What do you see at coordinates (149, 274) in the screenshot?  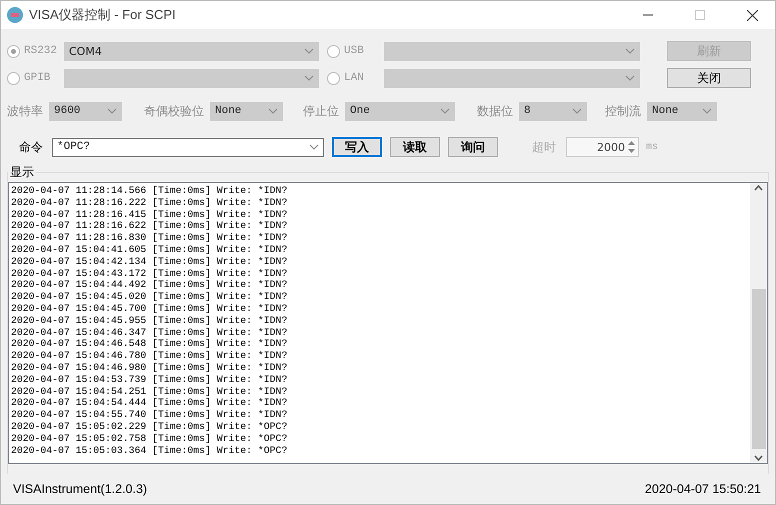 I see `log-line: 2020-04-07 15:04:43.172 [Time:0ms] Write: *IDN?` at bounding box center [149, 274].